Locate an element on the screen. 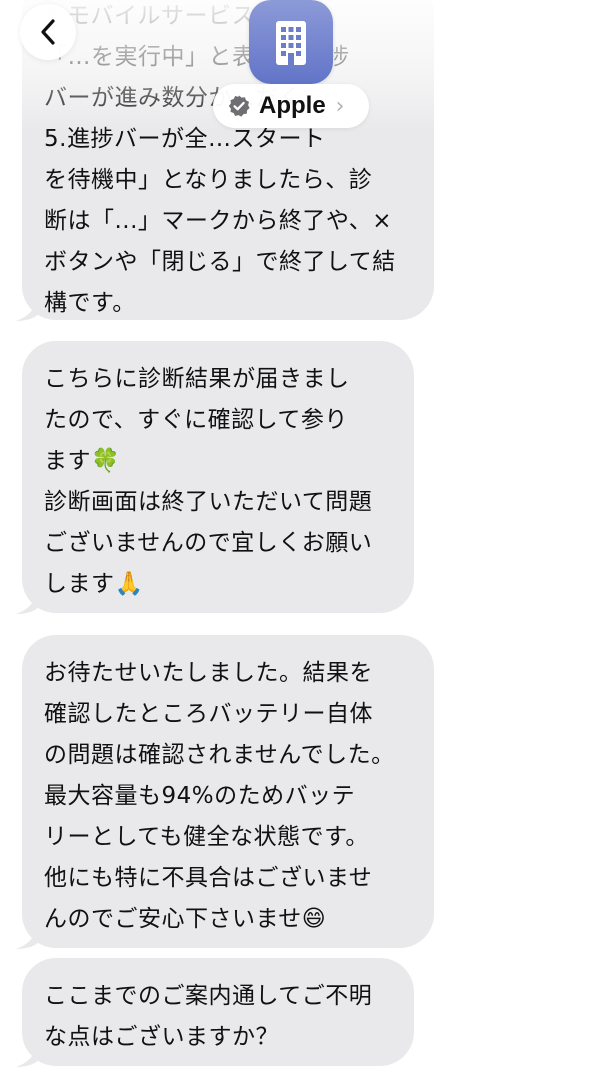 The width and height of the screenshot is (591, 1080). verified-check-icon is located at coordinates (239, 106).